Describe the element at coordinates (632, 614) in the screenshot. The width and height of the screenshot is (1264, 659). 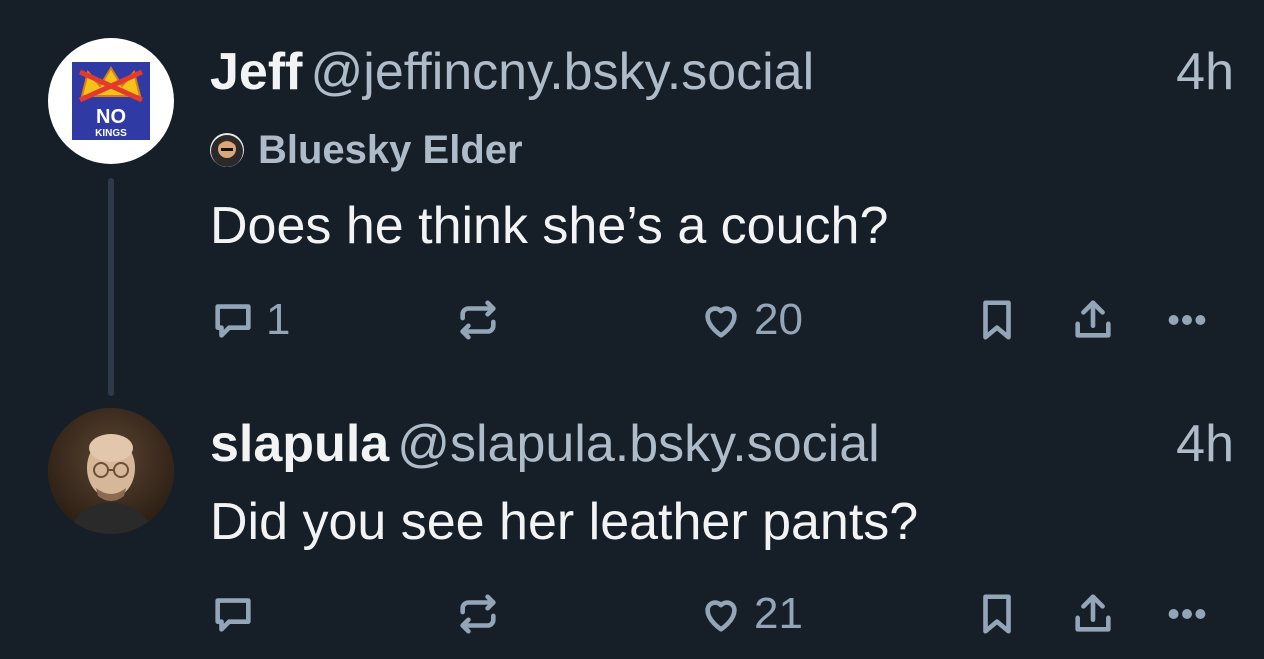
I see `post-actions: 21` at that location.